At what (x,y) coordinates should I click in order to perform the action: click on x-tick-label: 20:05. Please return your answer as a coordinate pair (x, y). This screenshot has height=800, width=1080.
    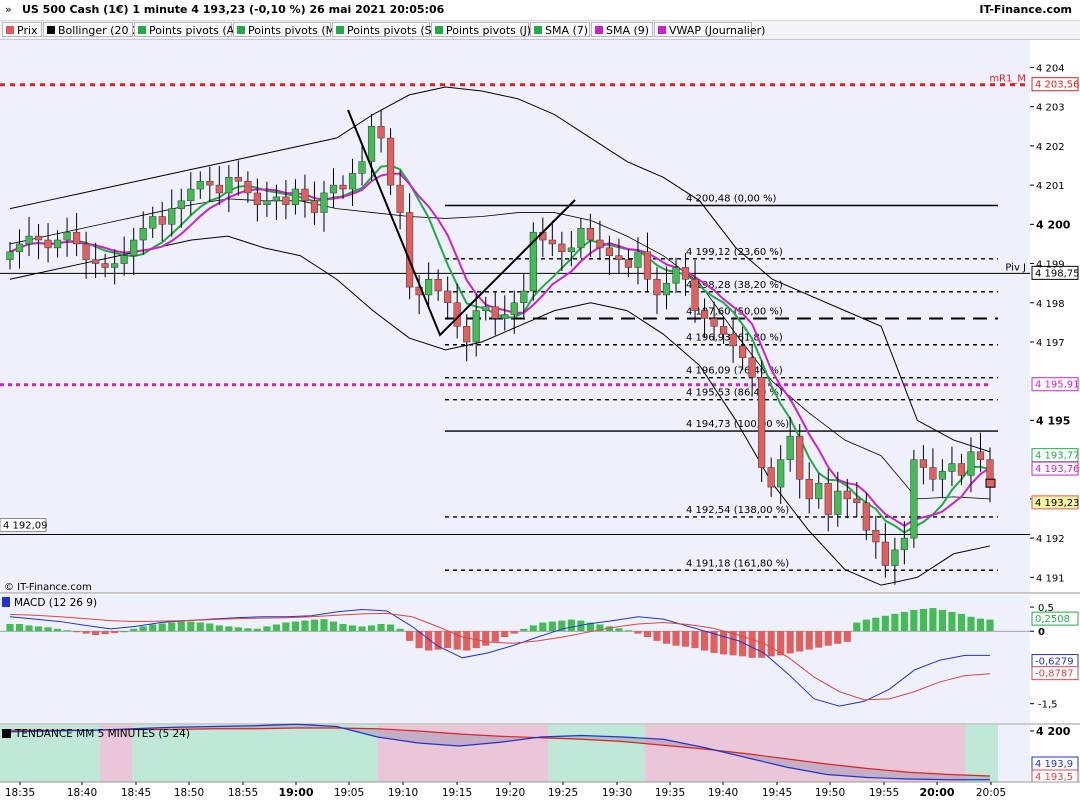
    Looking at the image, I should click on (991, 793).